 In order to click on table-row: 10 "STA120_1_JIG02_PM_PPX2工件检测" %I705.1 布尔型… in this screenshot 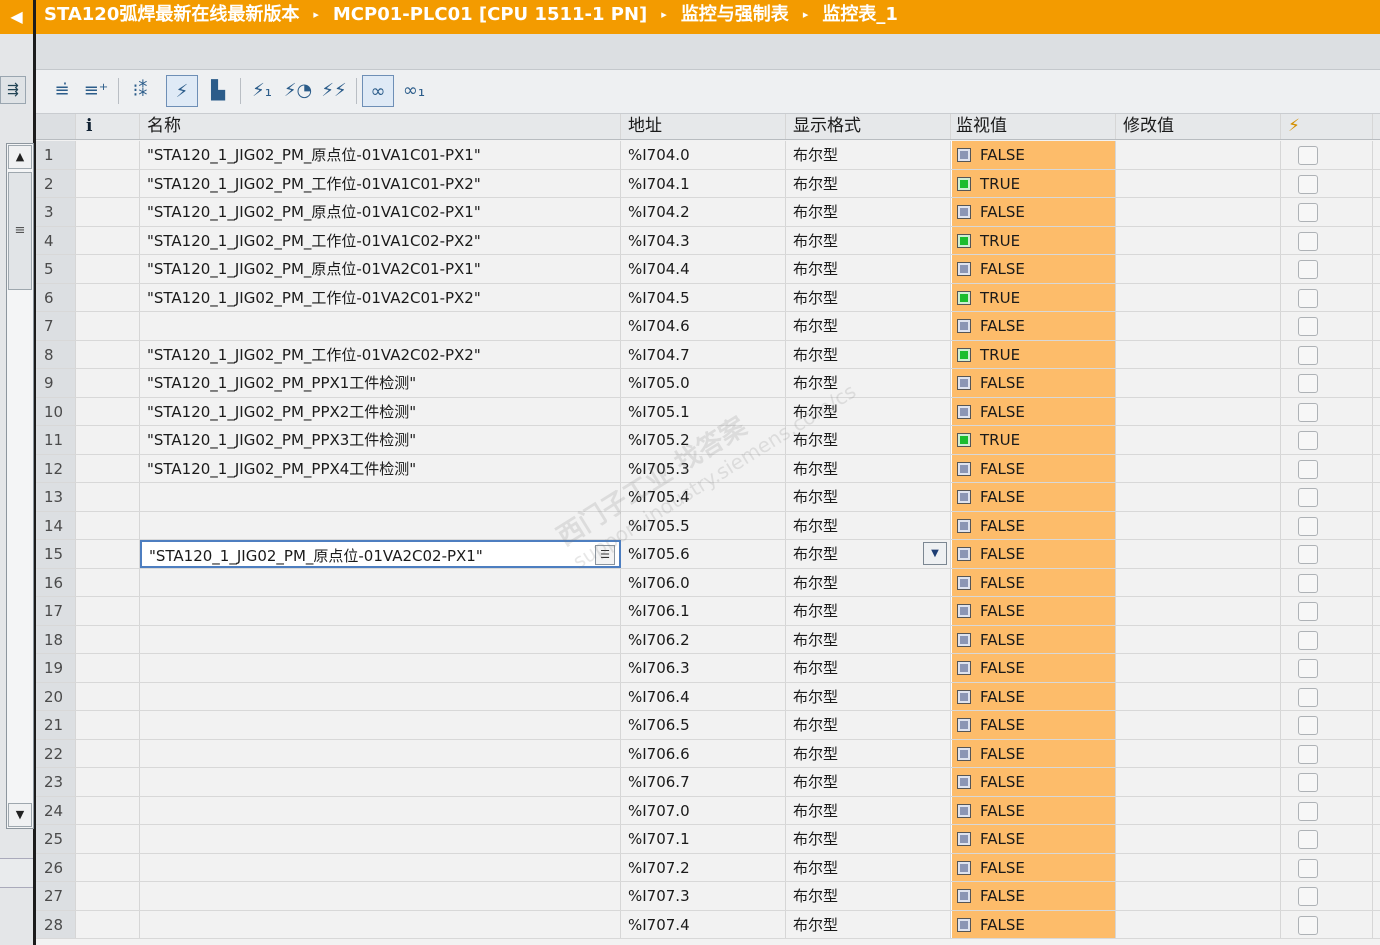, I will do `click(708, 411)`.